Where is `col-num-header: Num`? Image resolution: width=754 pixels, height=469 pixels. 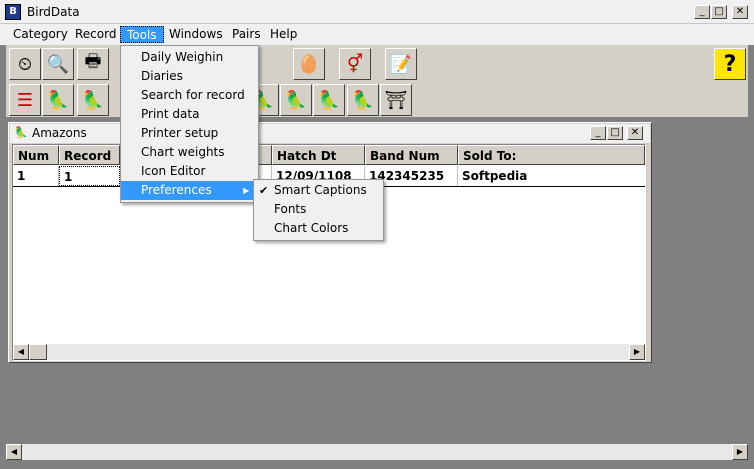 col-num-header: Num is located at coordinates (36, 155).